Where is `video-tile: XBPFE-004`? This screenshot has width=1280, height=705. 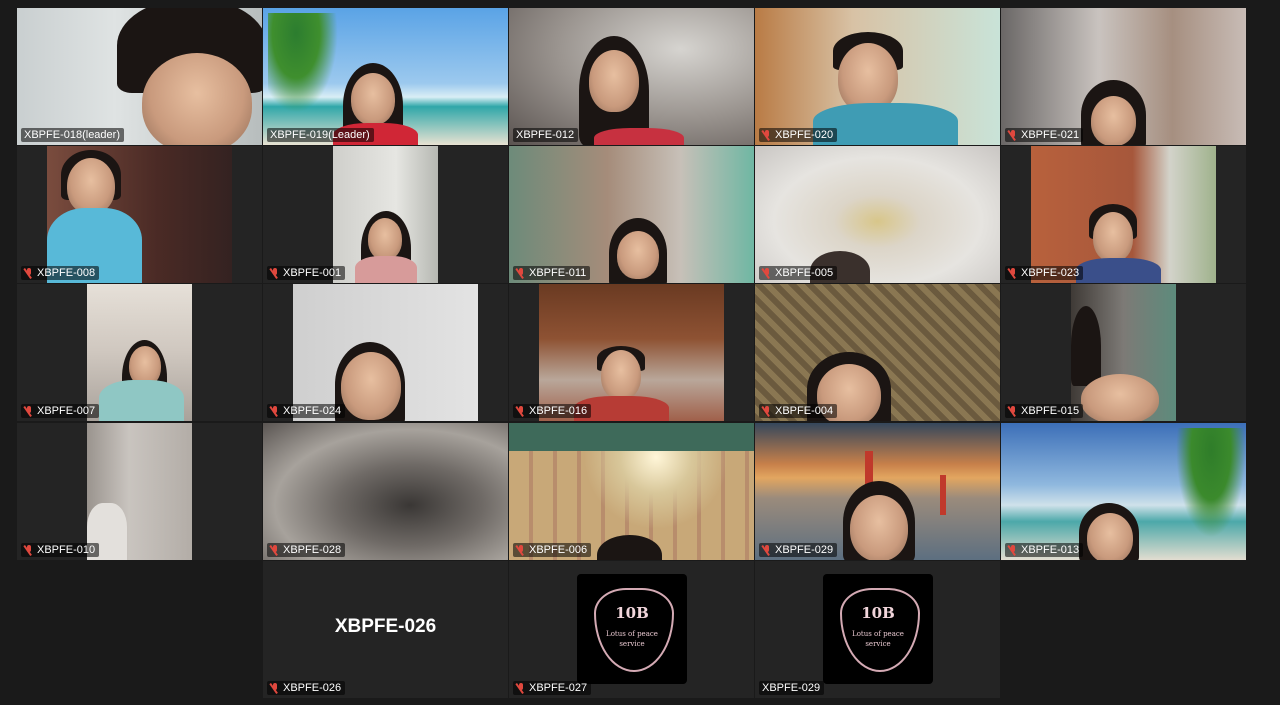 video-tile: XBPFE-004 is located at coordinates (877, 352).